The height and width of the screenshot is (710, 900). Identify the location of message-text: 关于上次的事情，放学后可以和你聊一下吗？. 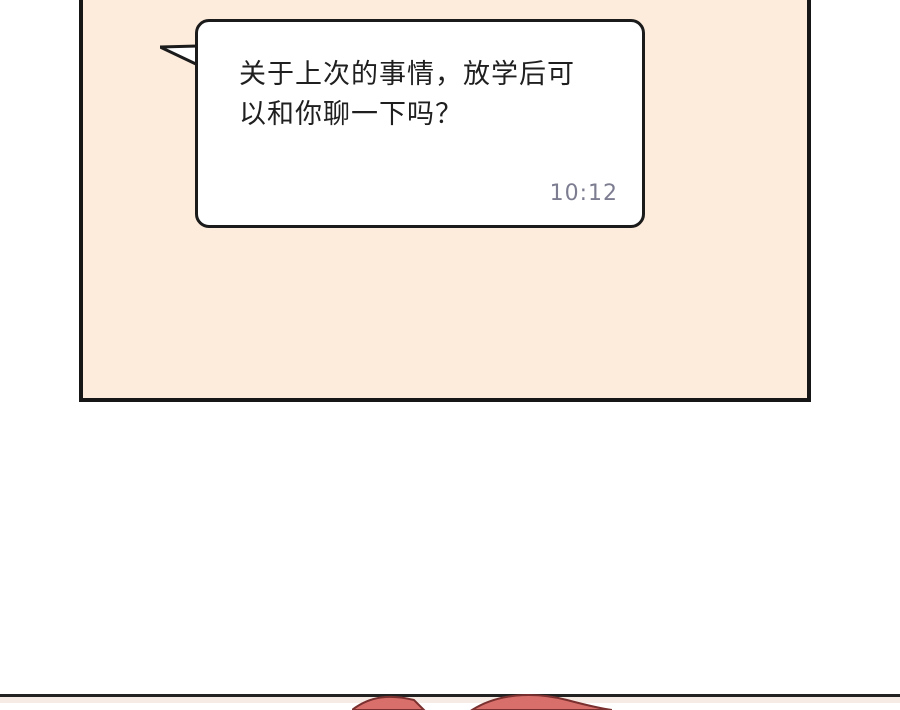
(407, 94).